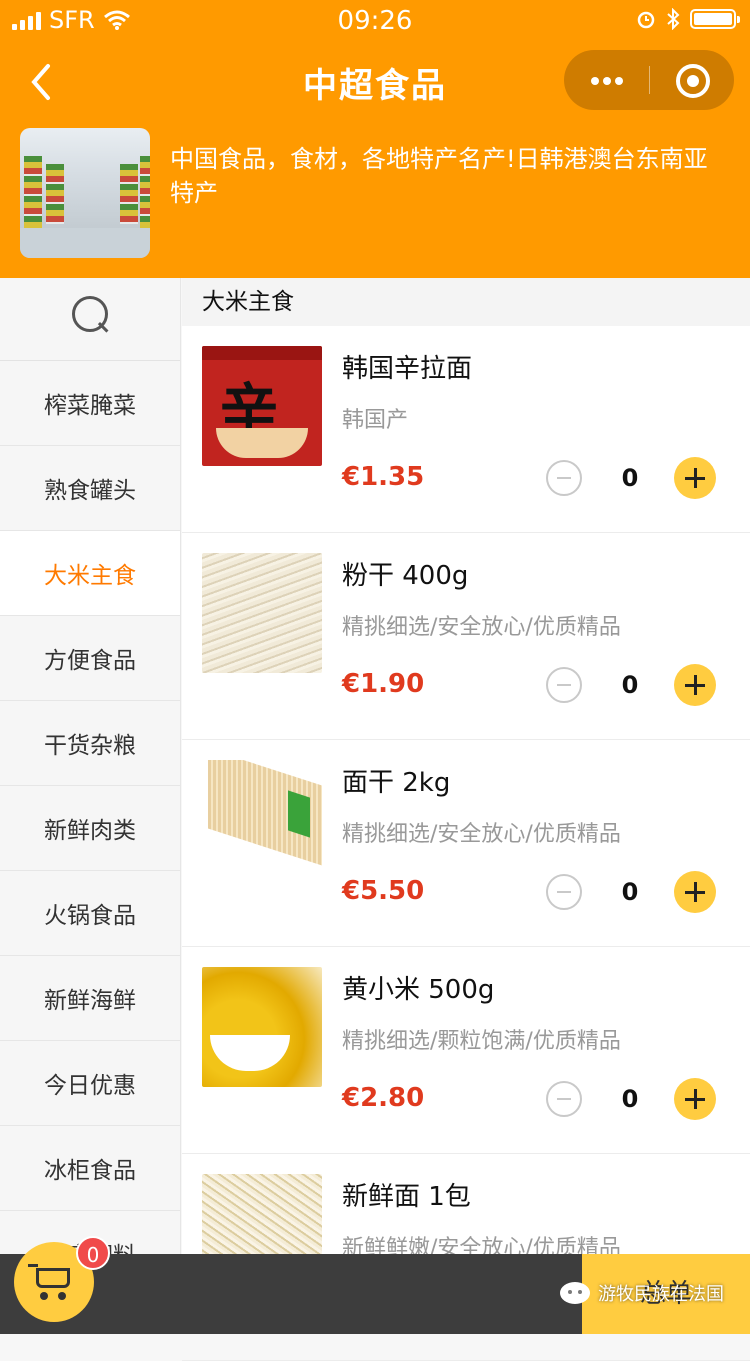 This screenshot has width=750, height=1361. I want to click on battery-icon, so click(715, 19).